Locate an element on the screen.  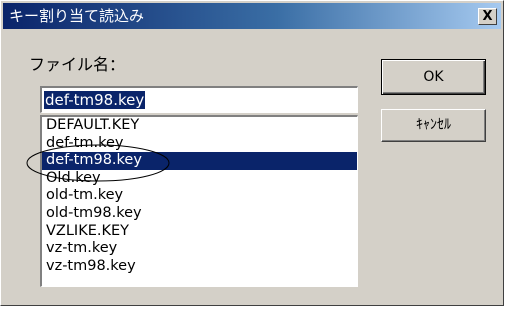
filename-label: ファイル名： is located at coordinates (77, 64).